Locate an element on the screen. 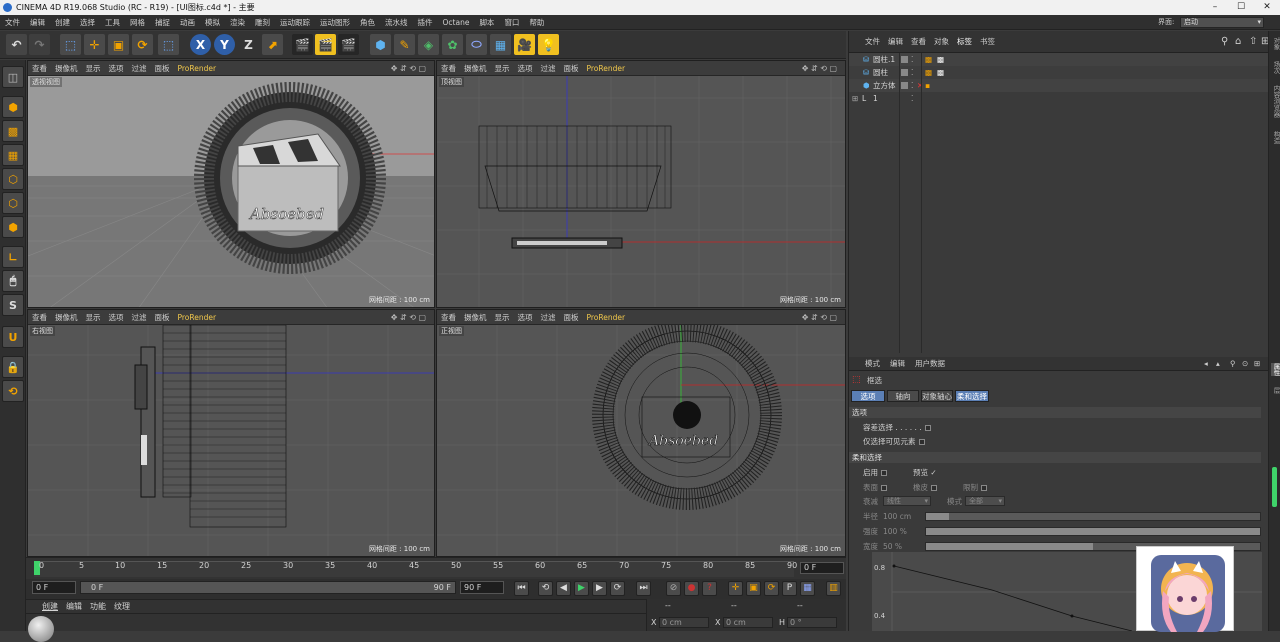 This screenshot has height=642, width=1280. dock-tab-takes: 场次 is located at coordinates (1275, 67).